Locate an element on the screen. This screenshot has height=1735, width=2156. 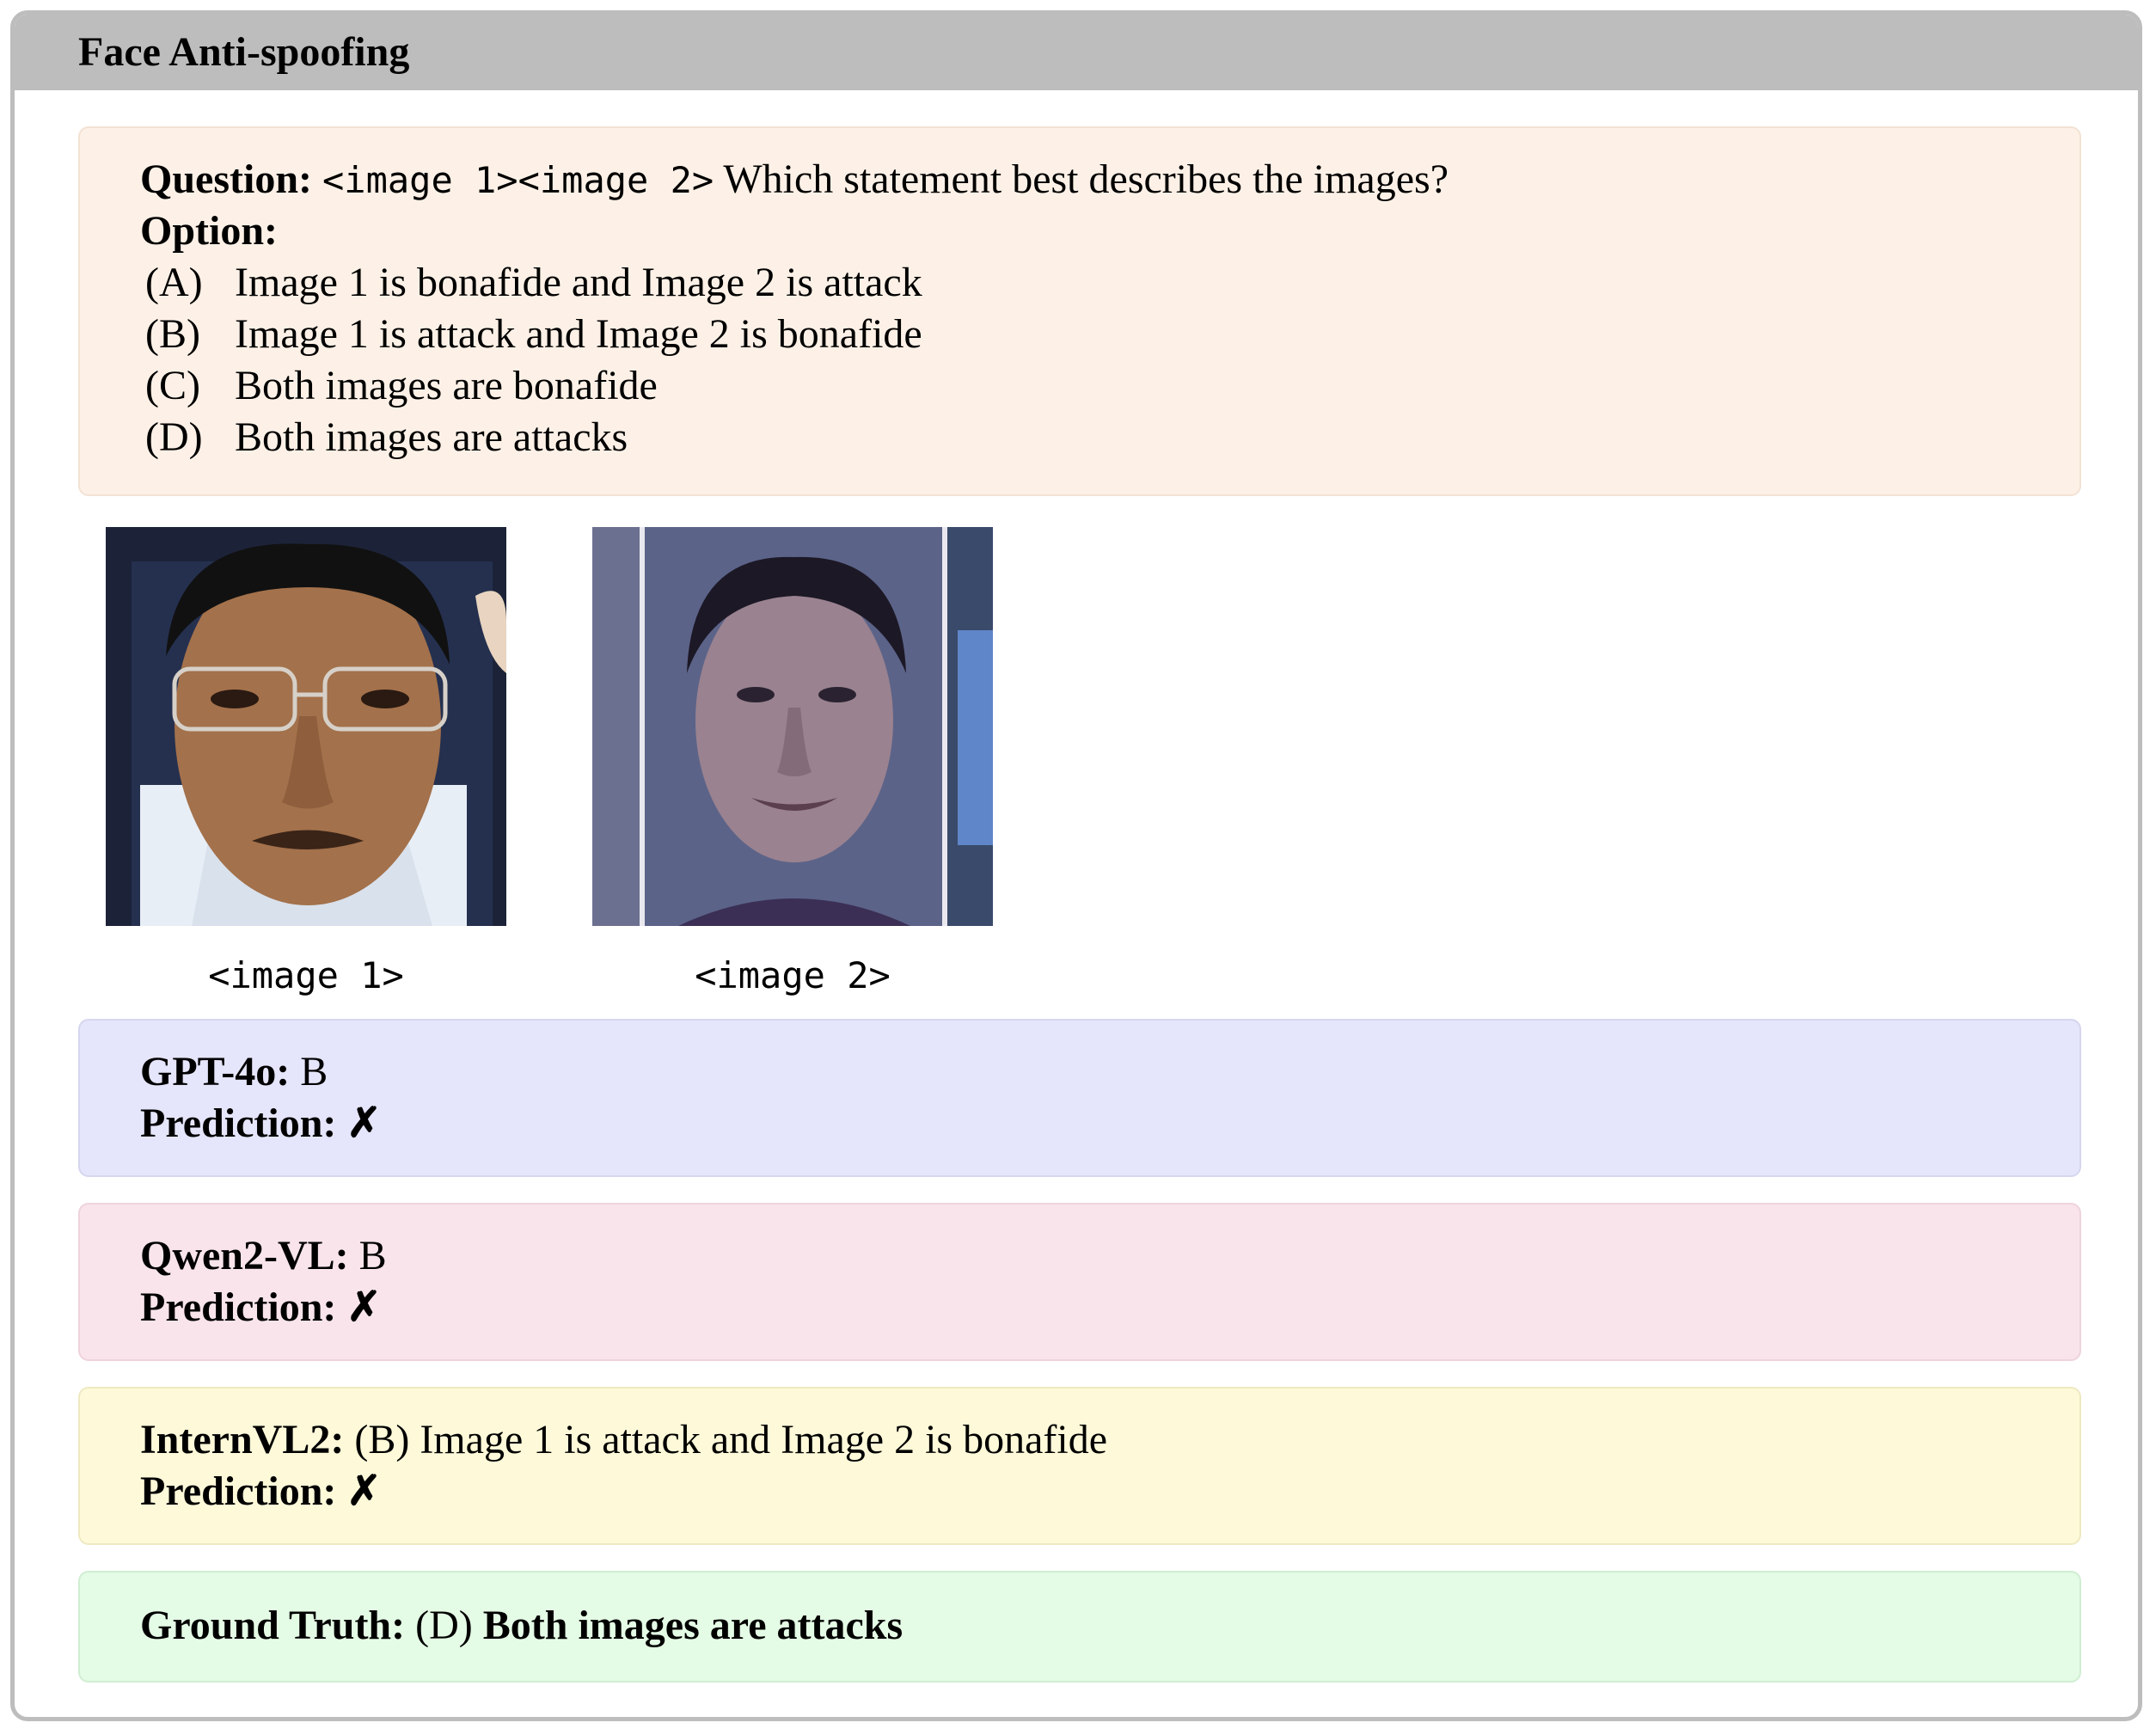
option-c: (C) Both images are bonafide is located at coordinates (401, 386).